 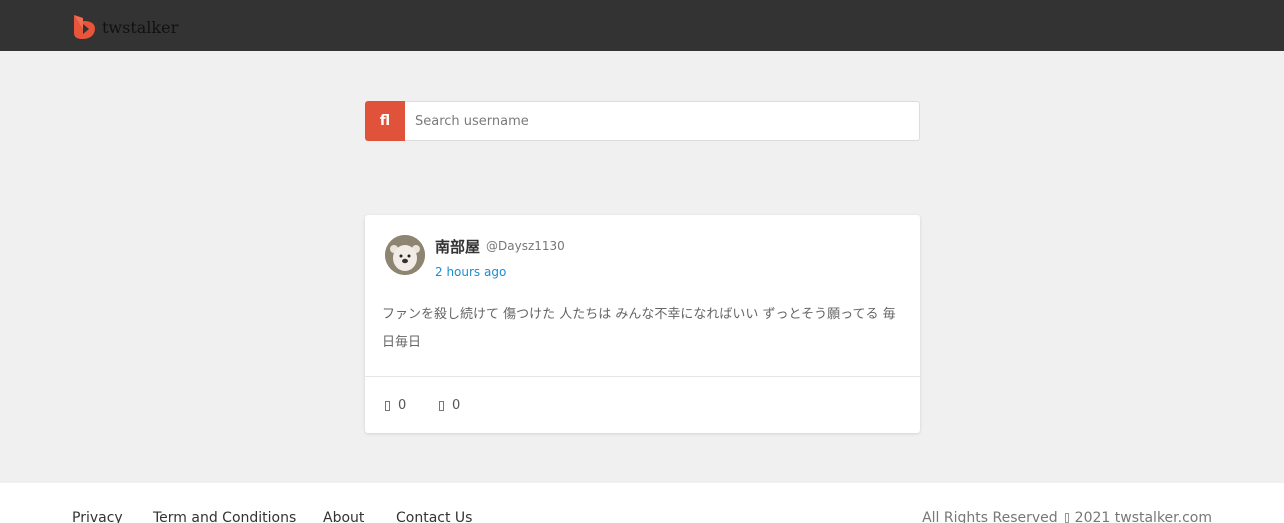 What do you see at coordinates (224, 516) in the screenshot?
I see `footer-link-terms: Term and Conditions` at bounding box center [224, 516].